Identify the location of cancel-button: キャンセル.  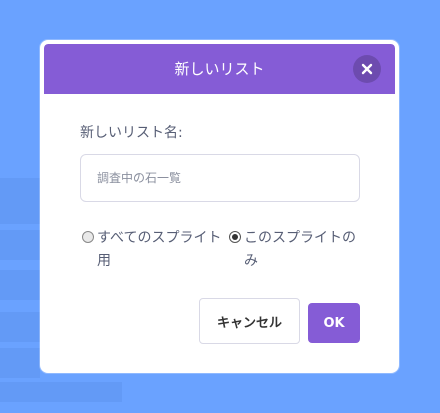
(249, 321).